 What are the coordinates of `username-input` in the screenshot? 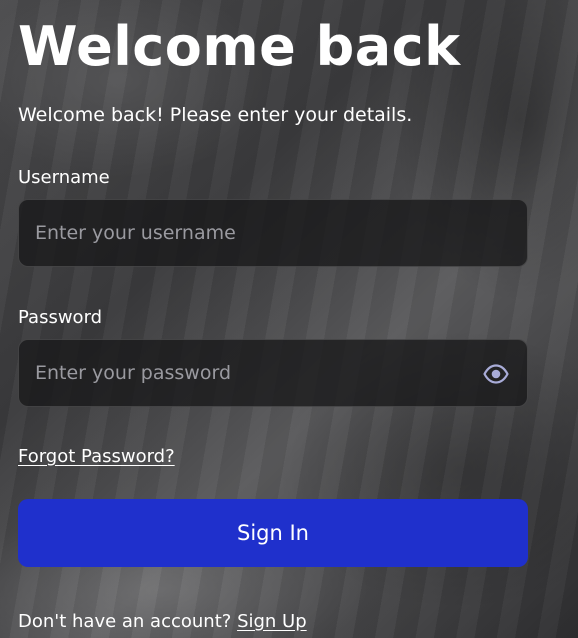 It's located at (273, 233).